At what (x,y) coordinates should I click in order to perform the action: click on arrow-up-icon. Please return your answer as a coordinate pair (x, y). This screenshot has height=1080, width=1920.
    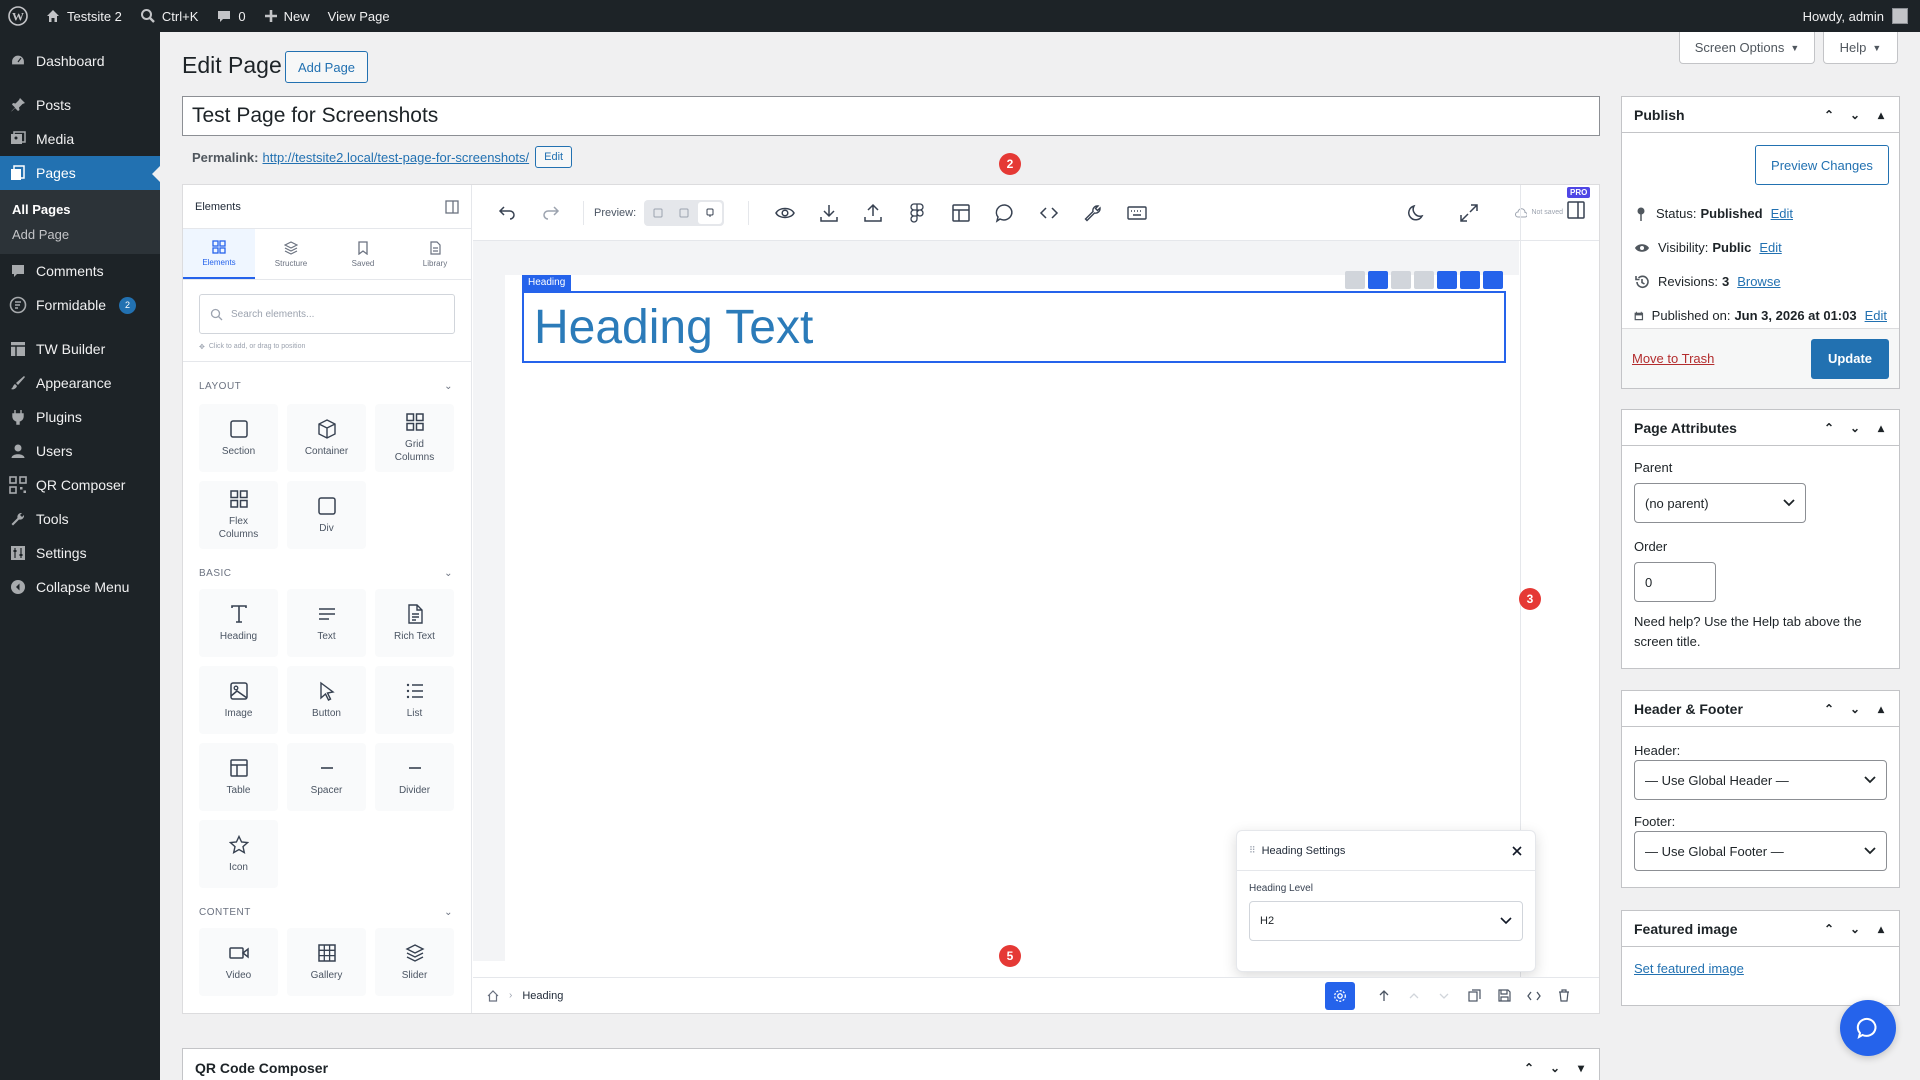
    Looking at the image, I should click on (1384, 996).